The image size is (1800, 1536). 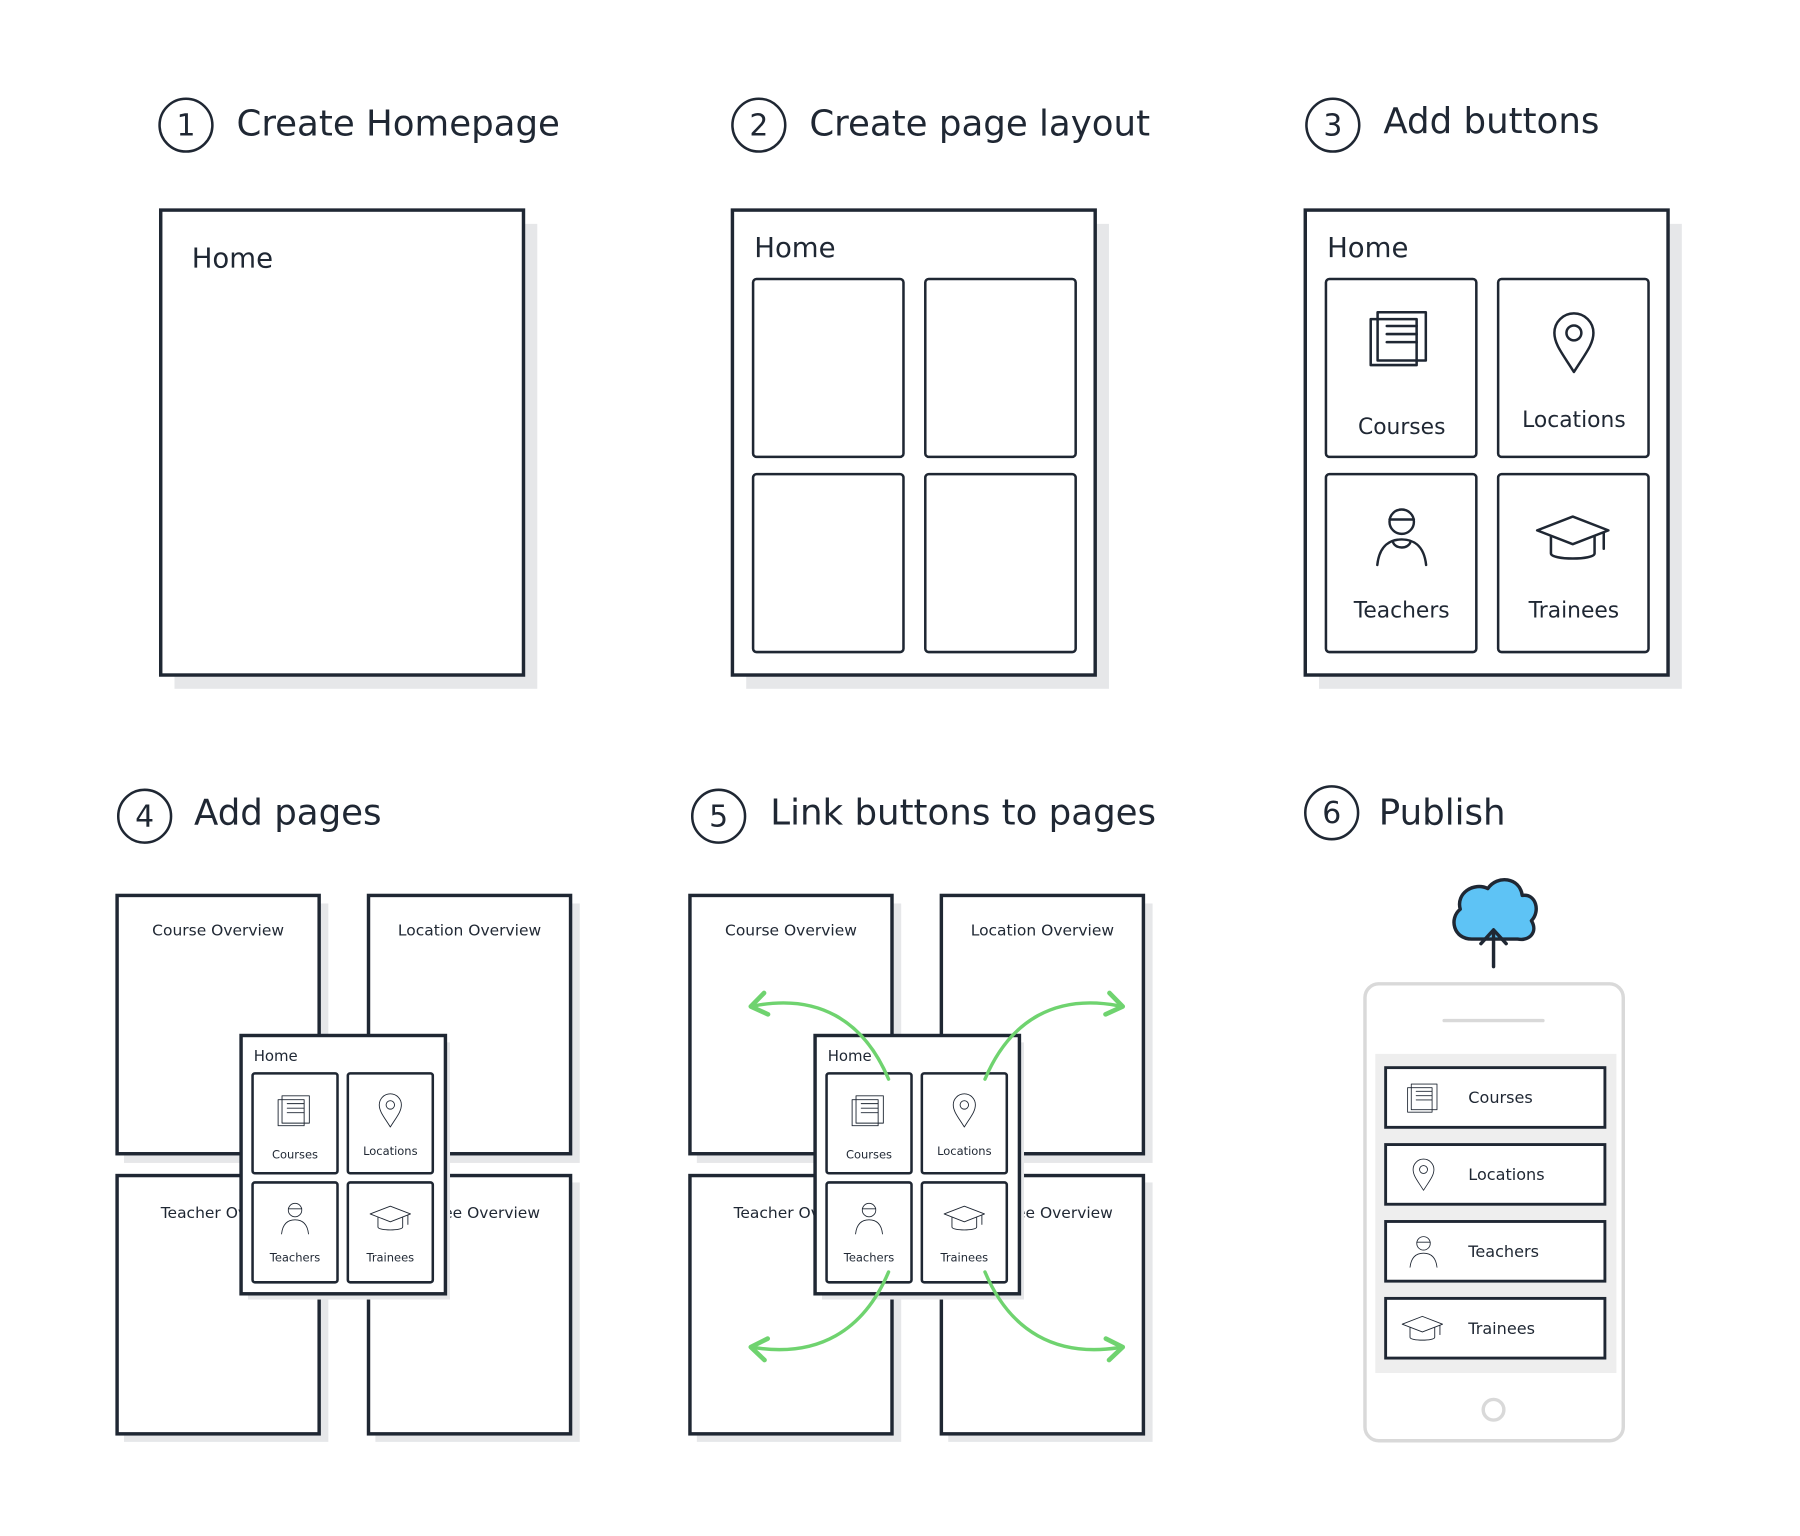 I want to click on step-2-heading: 2 Create page layout, so click(x=940, y=125).